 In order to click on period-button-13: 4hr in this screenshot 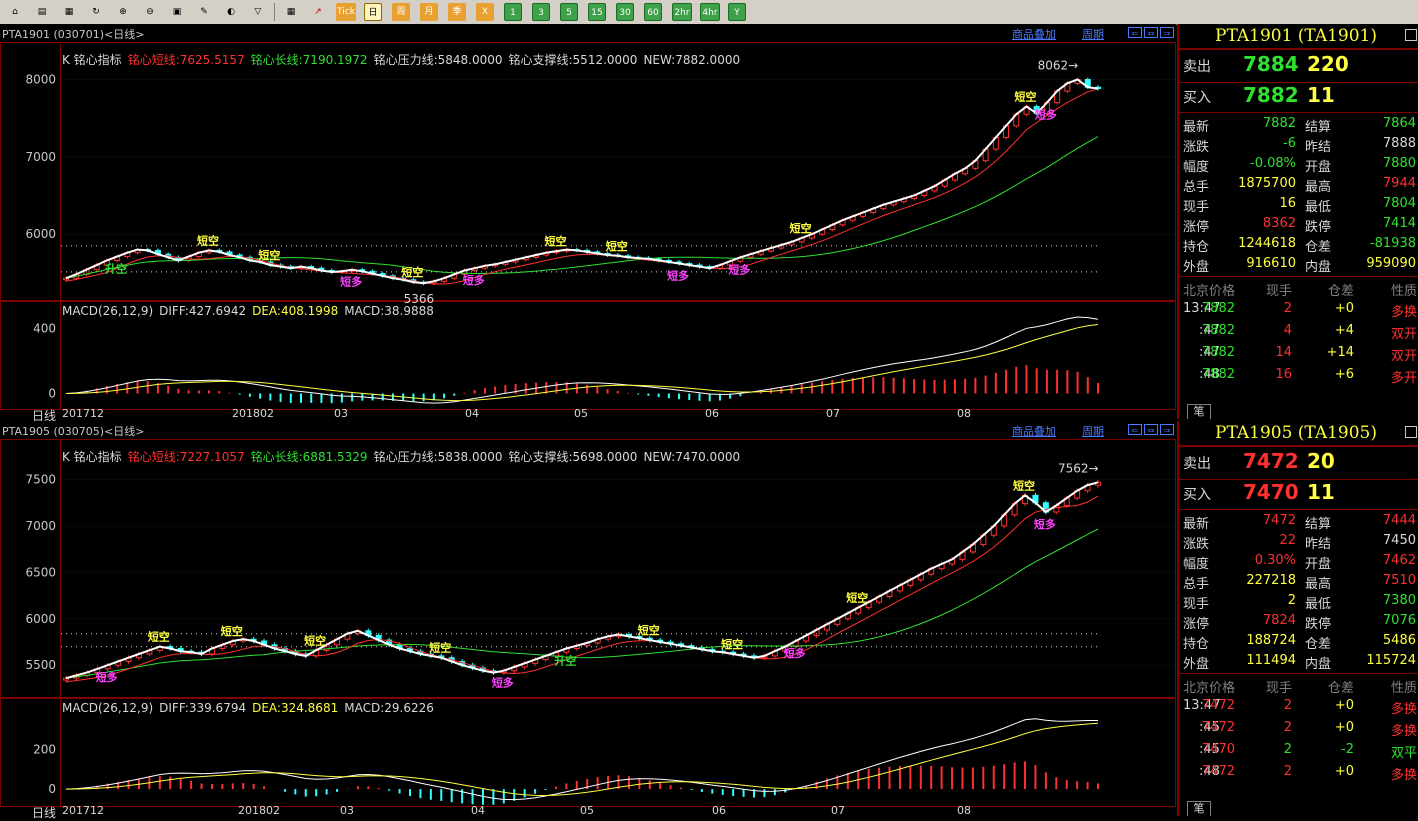, I will do `click(710, 12)`.